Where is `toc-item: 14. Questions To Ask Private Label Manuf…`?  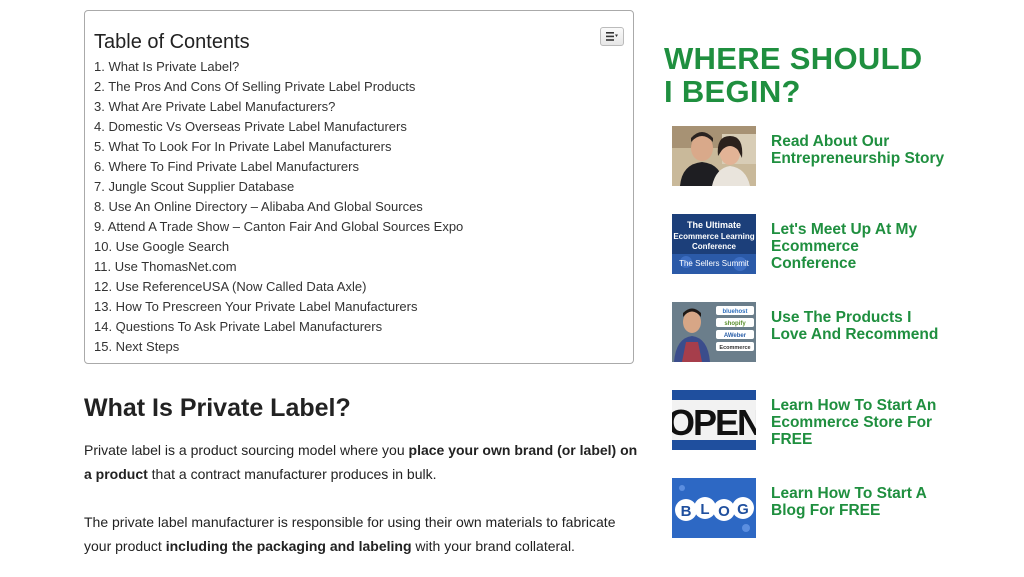 toc-item: 14. Questions To Ask Private Label Manuf… is located at coordinates (358, 327).